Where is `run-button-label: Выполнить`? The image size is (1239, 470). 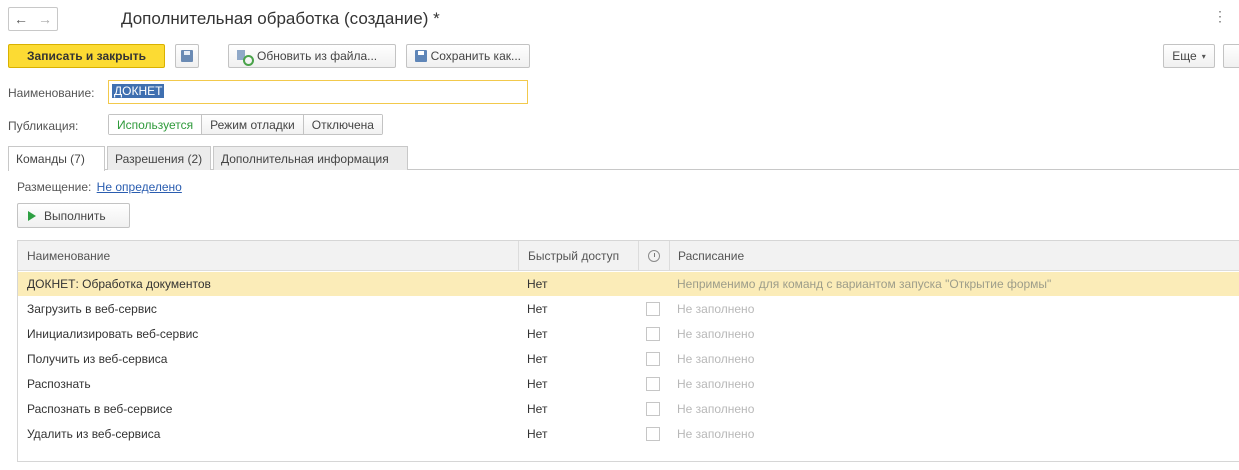 run-button-label: Выполнить is located at coordinates (75, 215).